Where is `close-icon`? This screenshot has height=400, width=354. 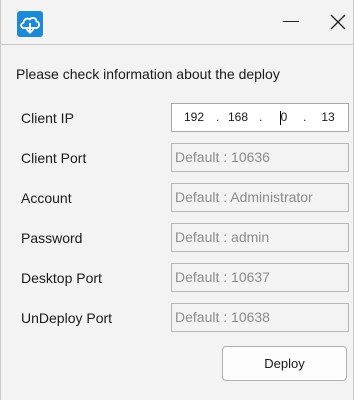 close-icon is located at coordinates (338, 22).